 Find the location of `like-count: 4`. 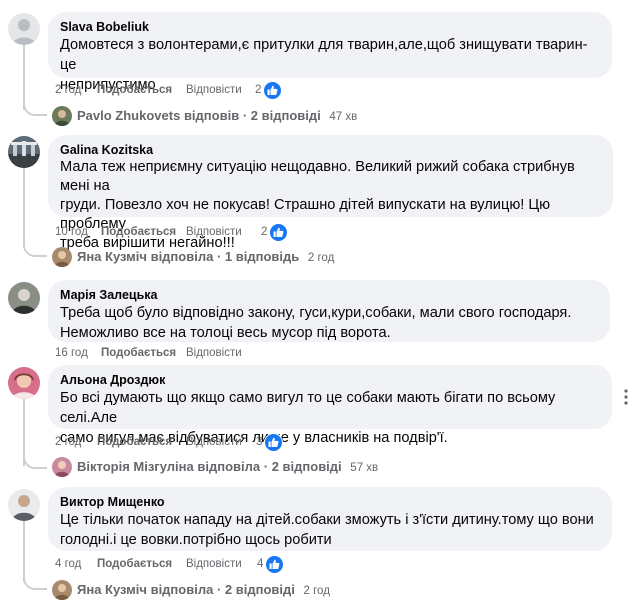

like-count: 4 is located at coordinates (260, 564).